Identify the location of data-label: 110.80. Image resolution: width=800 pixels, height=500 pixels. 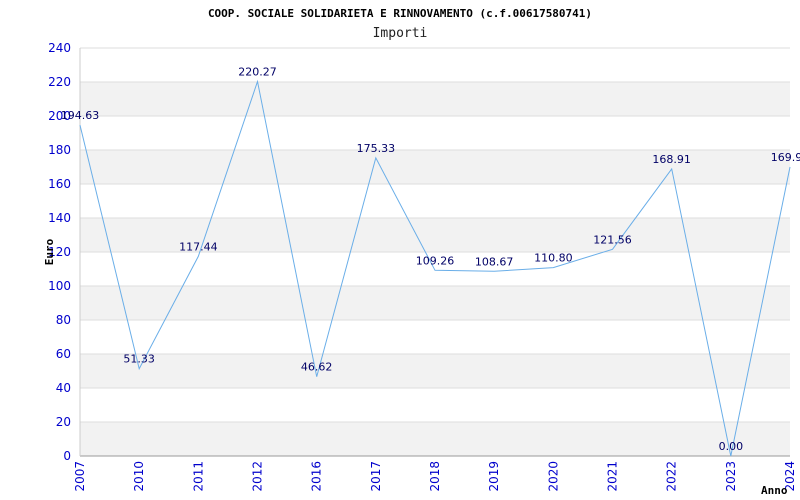
(553, 258).